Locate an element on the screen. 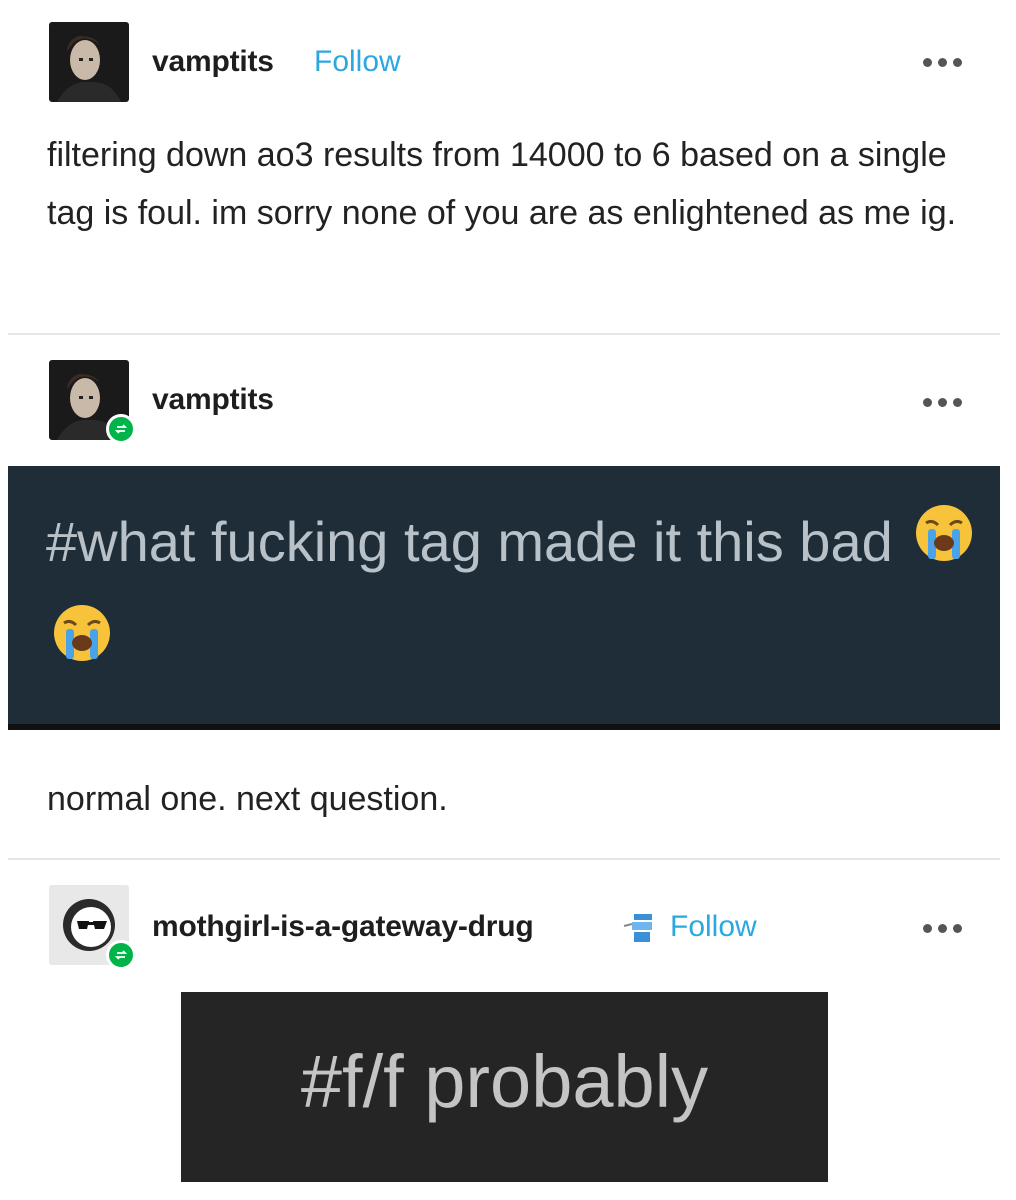  reblog-username: vamptits is located at coordinates (213, 400).